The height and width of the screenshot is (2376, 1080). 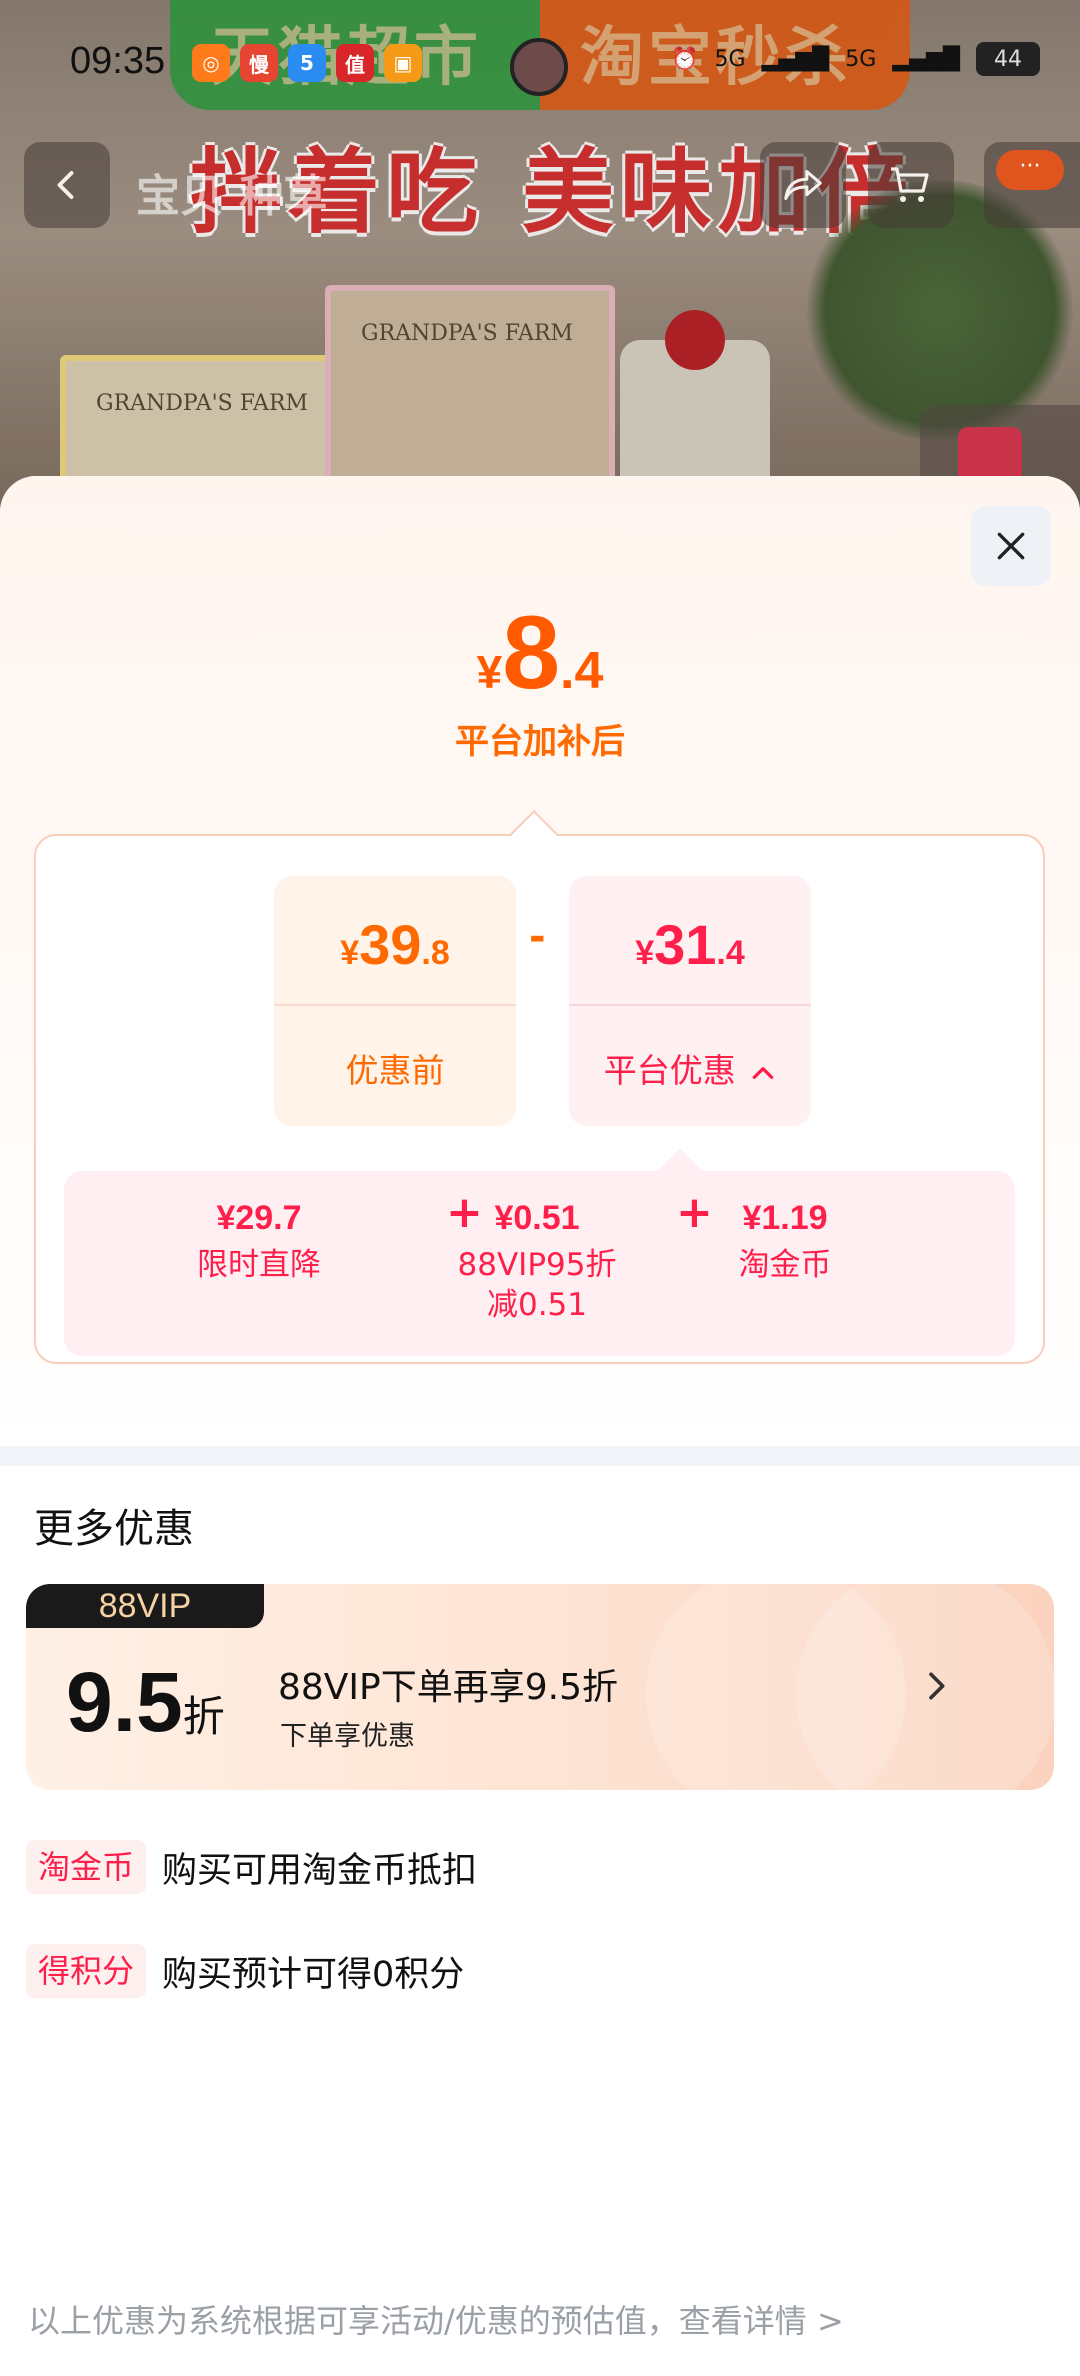 What do you see at coordinates (231, 192) in the screenshot?
I see `nav-tabs: 宝贝 种草` at bounding box center [231, 192].